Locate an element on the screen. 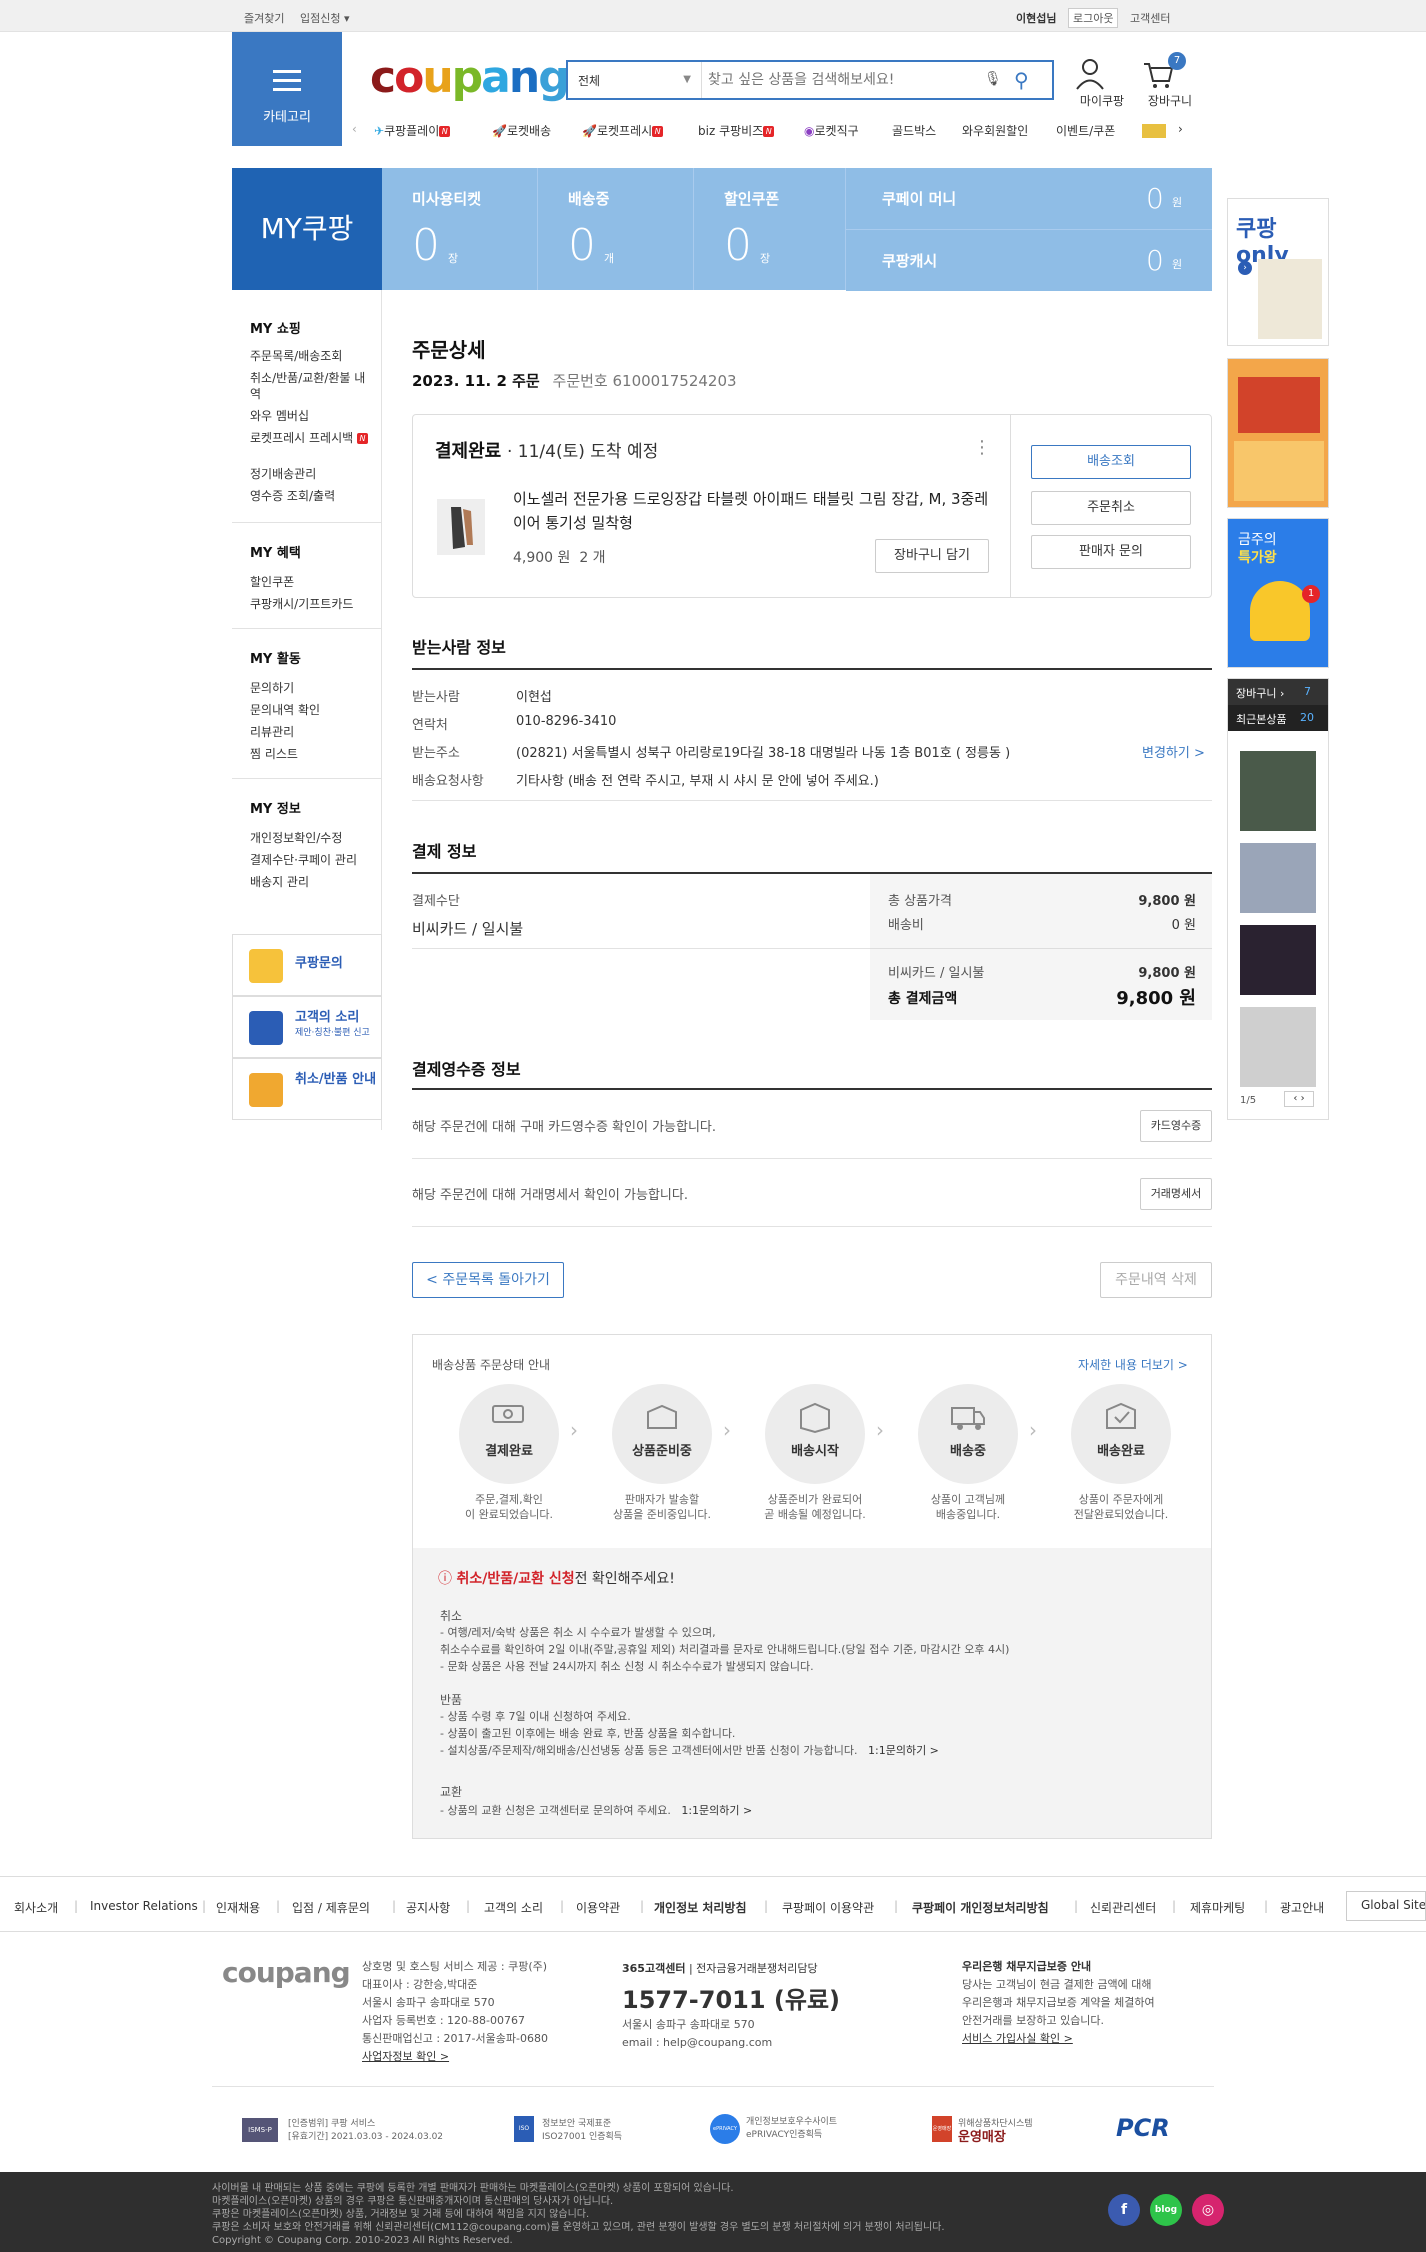  category-label: 카테고리 is located at coordinates (287, 117).